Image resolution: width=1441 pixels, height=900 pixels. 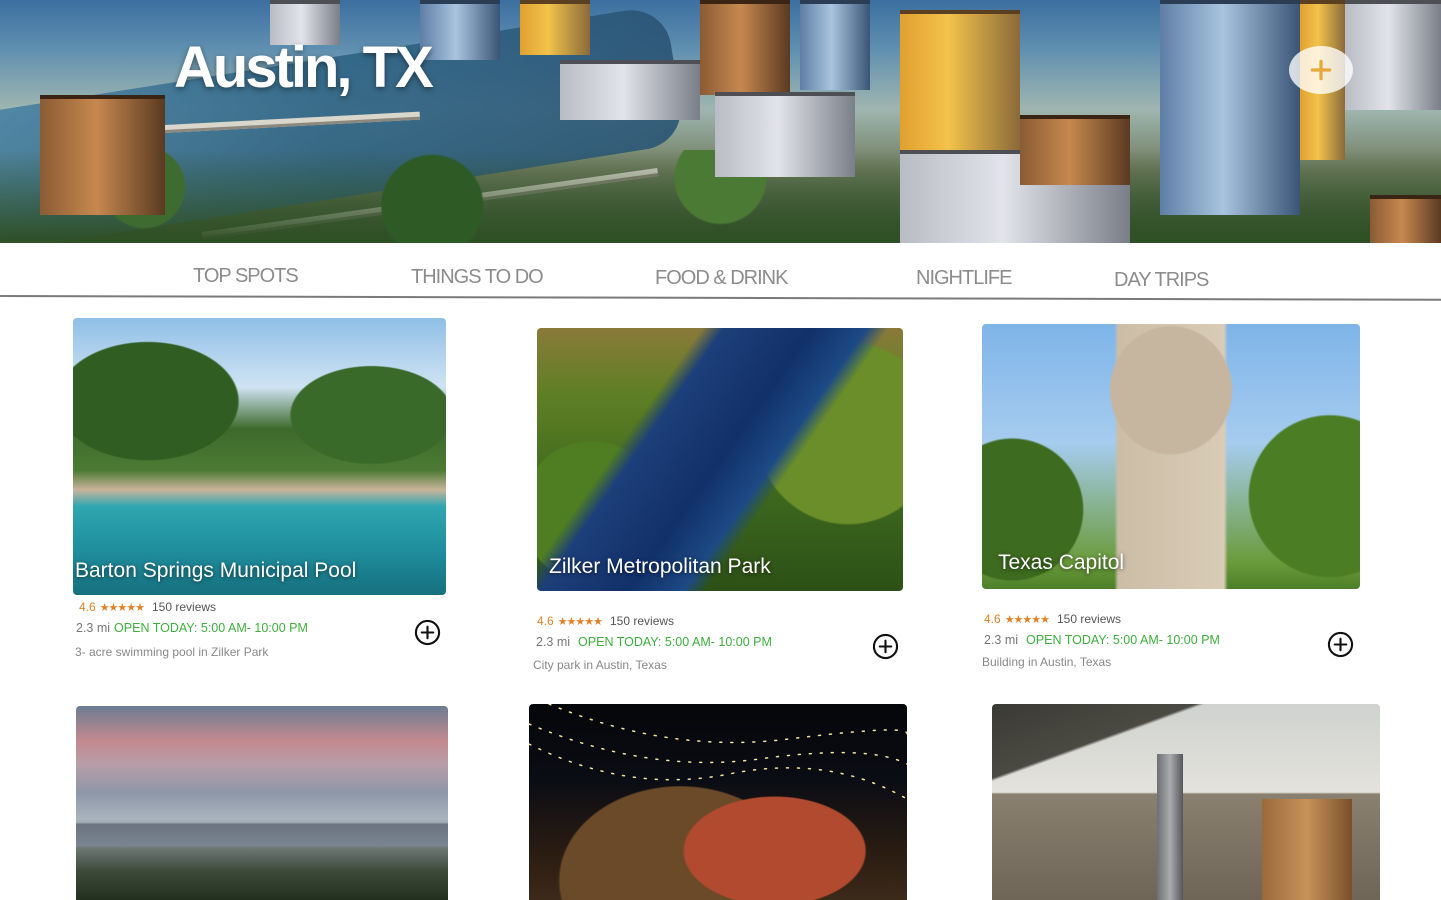 I want to click on place-title: Barton Springs Municipal Pool, so click(x=216, y=570).